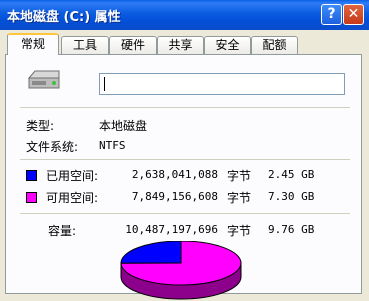  I want to click on file-system-value: NTFS, so click(112, 145).